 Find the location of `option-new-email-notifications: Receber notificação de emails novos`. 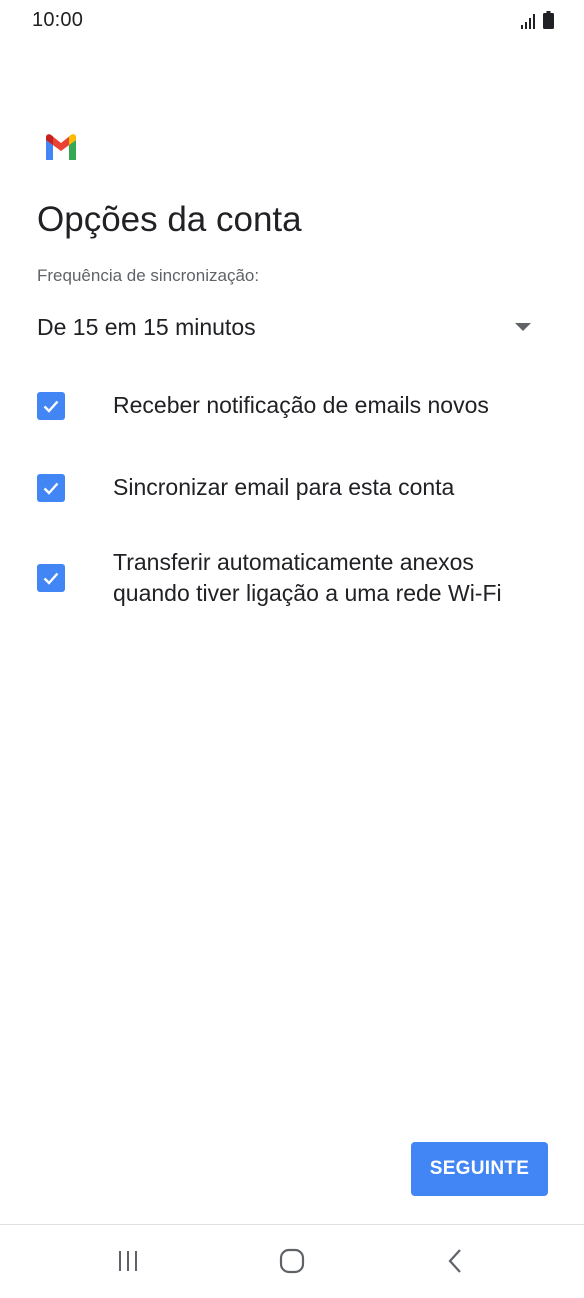

option-new-email-notifications: Receber notificação de emails novos is located at coordinates (297, 405).